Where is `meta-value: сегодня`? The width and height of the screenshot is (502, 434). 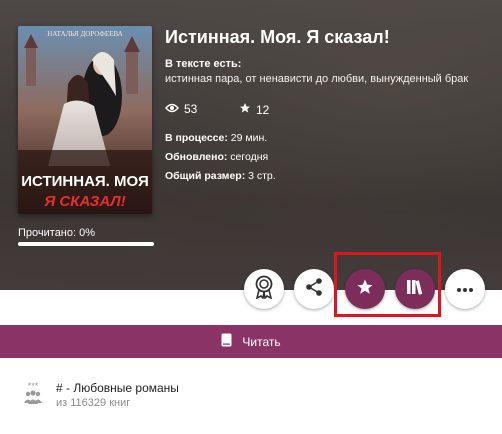
meta-value: сегодня is located at coordinates (248, 157).